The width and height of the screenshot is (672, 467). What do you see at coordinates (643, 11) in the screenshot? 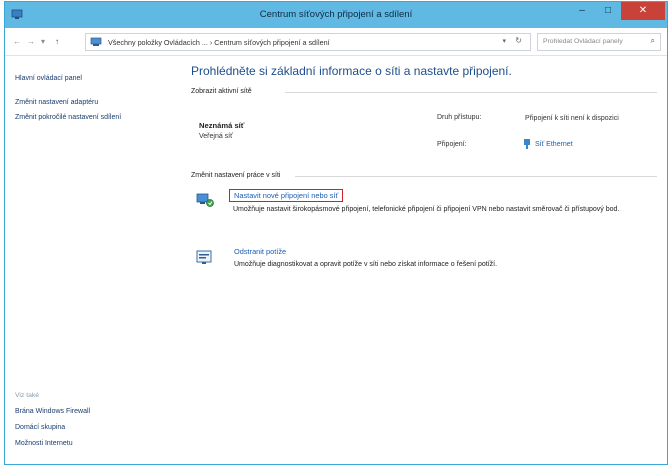
I see `close-button: ✕` at bounding box center [643, 11].